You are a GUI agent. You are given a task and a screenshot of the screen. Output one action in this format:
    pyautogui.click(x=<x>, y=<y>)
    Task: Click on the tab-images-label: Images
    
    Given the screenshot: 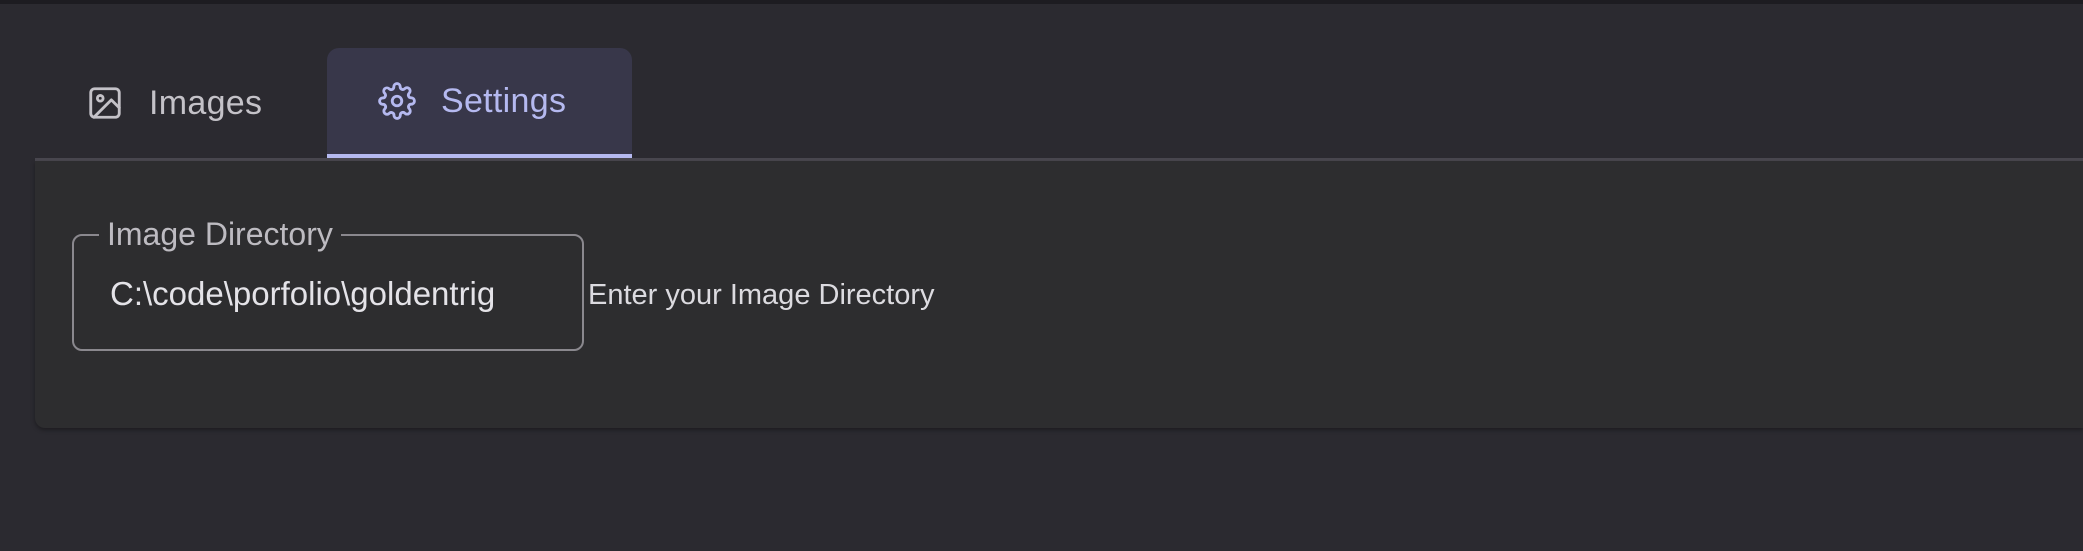 What is the action you would take?
    pyautogui.click(x=206, y=102)
    